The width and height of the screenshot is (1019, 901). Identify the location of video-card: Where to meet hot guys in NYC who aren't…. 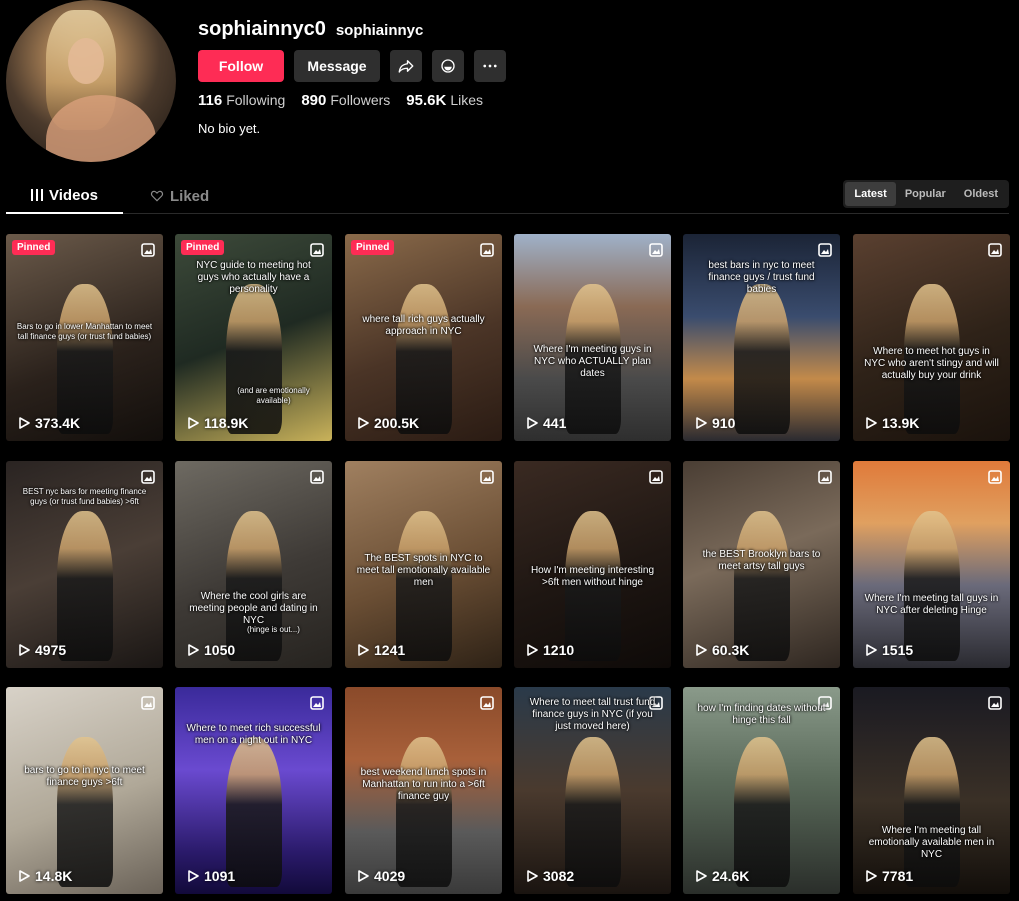
(931, 337).